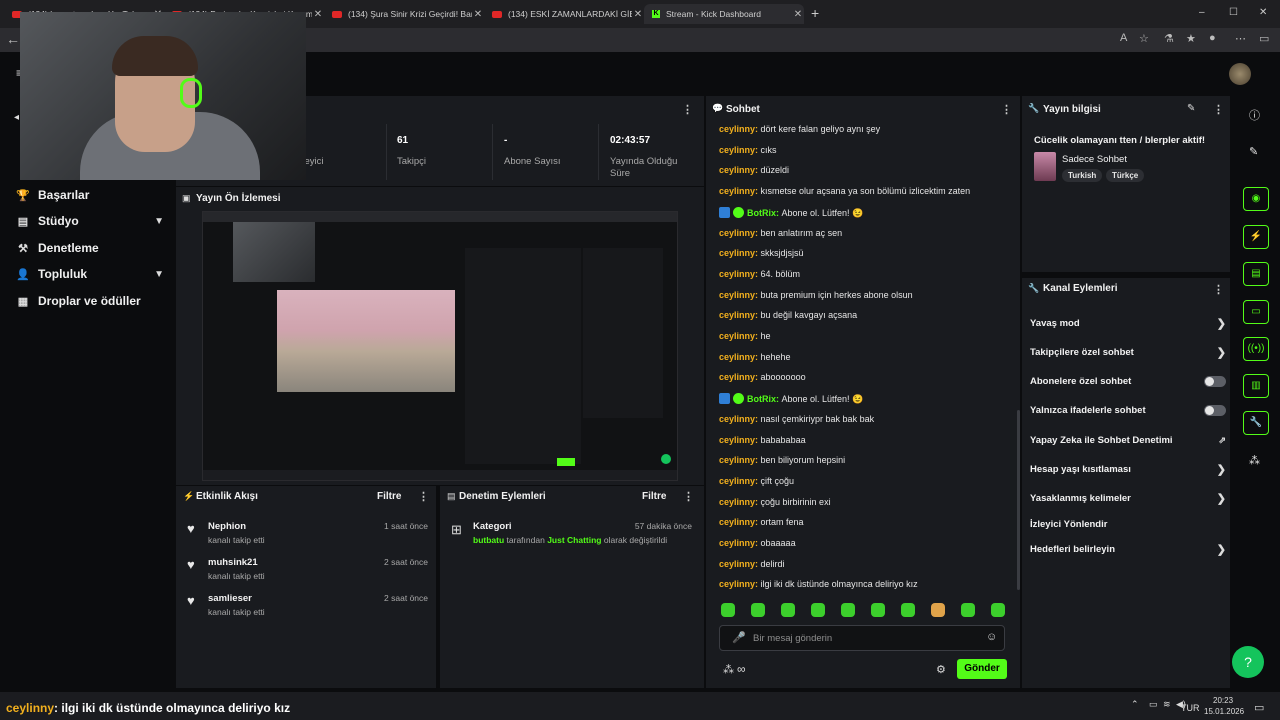 The image size is (1280, 720). Describe the element at coordinates (1128, 324) in the screenshot. I see `action-slow-mode: Yavaş mod ❯` at that location.